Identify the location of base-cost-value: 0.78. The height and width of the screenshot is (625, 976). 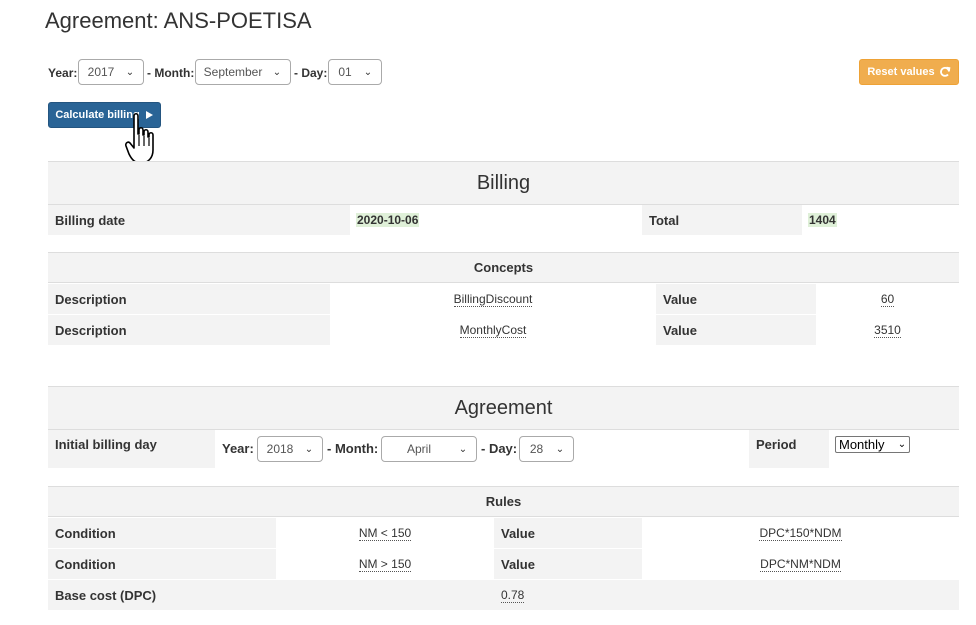
(513, 595).